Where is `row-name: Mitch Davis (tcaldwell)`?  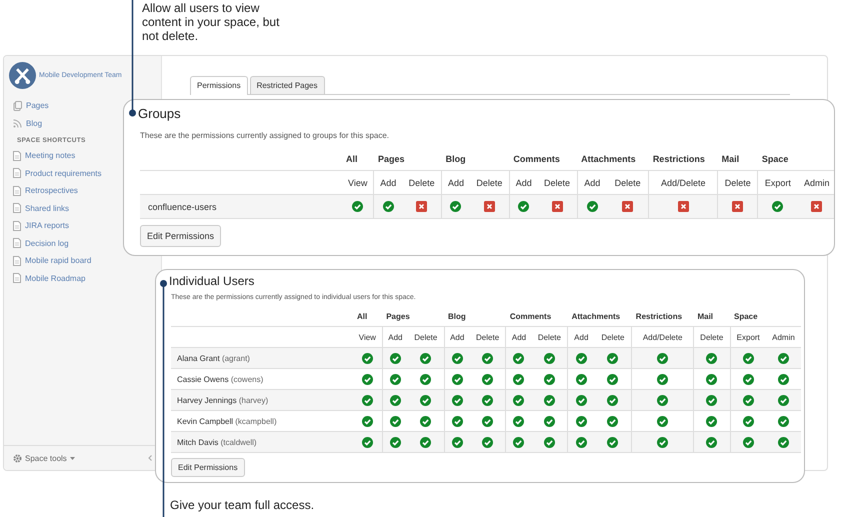 row-name: Mitch Davis (tcaldwell) is located at coordinates (262, 442).